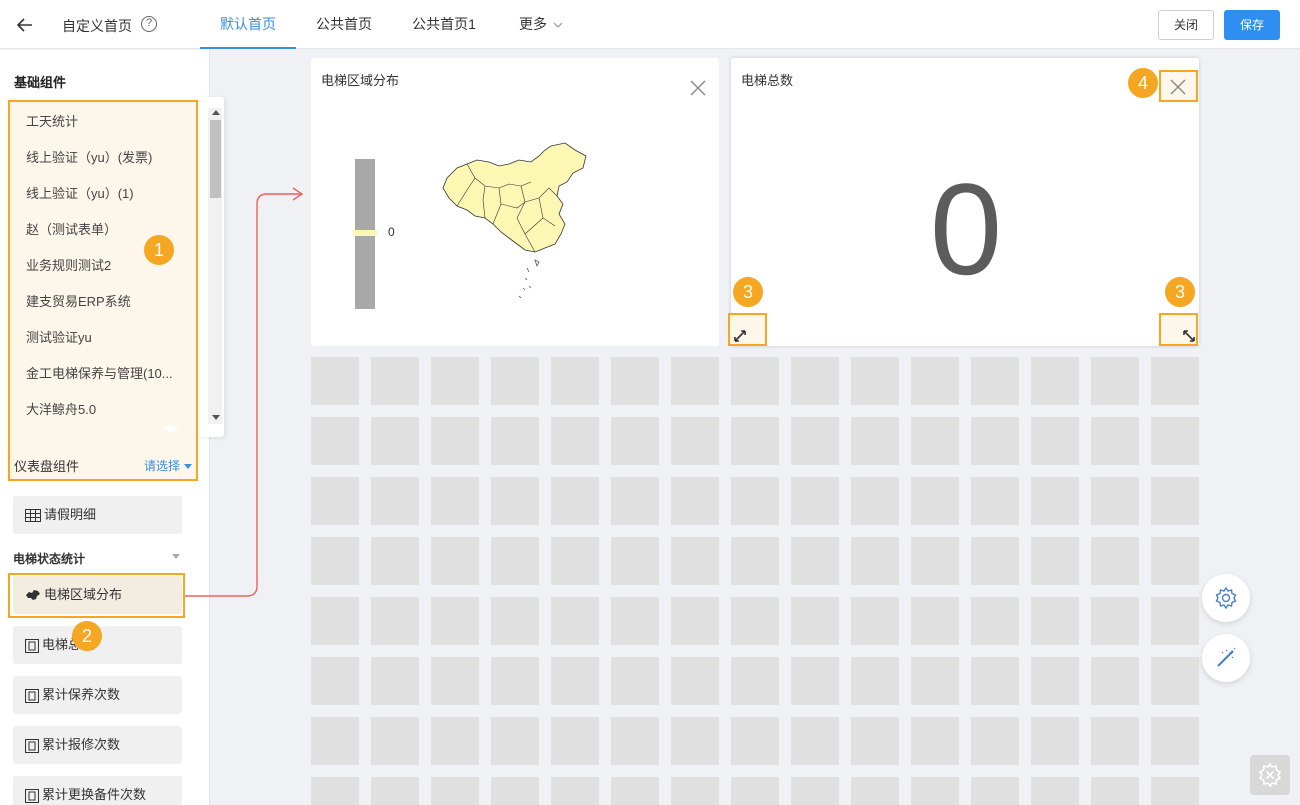 The height and width of the screenshot is (805, 1300). I want to click on group-collapse-icon, so click(176, 556).